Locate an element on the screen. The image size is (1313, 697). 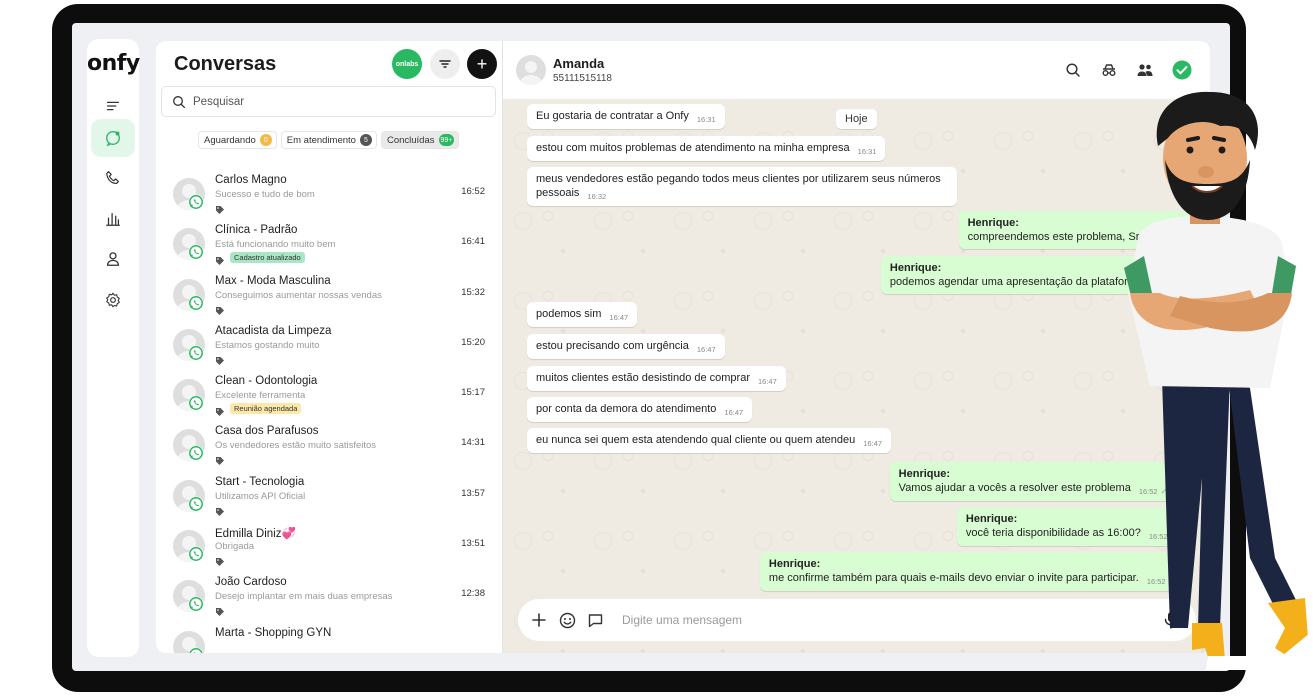
conversation-time: 12:38 is located at coordinates (473, 594).